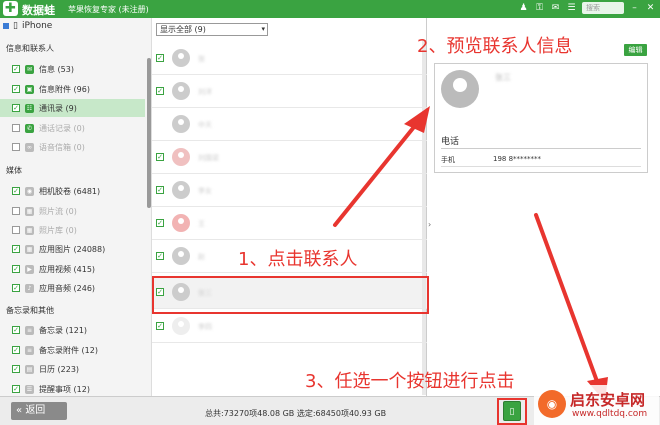 The width and height of the screenshot is (660, 425). Describe the element at coordinates (541, 118) in the screenshot. I see `contact-detail-panel: 张三 电话 手机 198 8********` at that location.